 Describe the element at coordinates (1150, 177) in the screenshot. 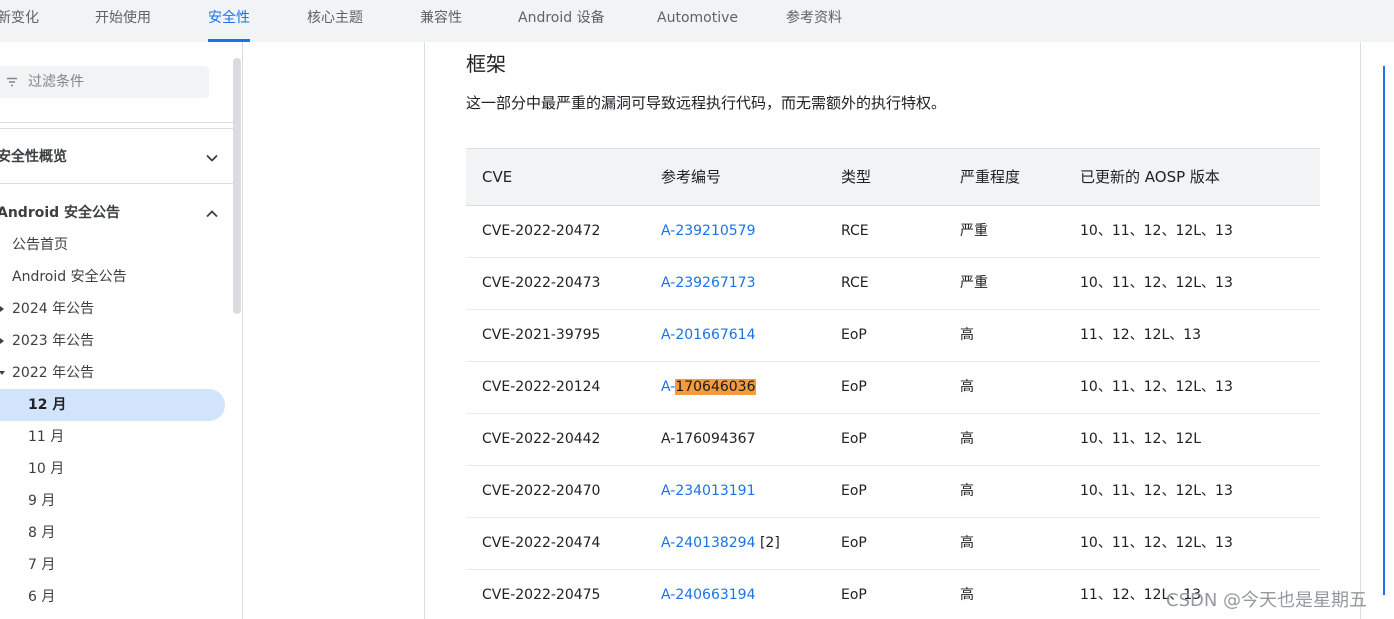

I see `column-header: 已更新的 AOSP 版本` at that location.